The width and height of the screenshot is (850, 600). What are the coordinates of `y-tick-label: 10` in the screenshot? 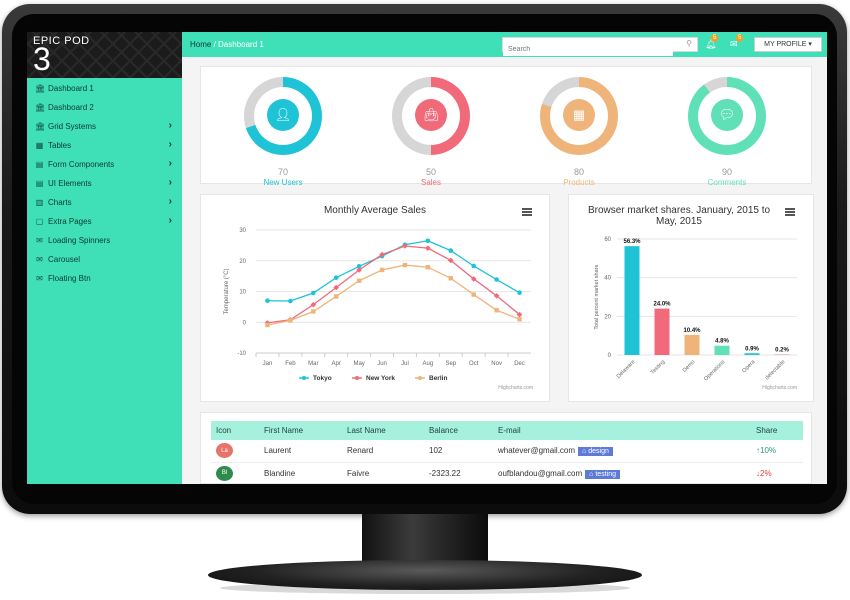 It's located at (242, 293).